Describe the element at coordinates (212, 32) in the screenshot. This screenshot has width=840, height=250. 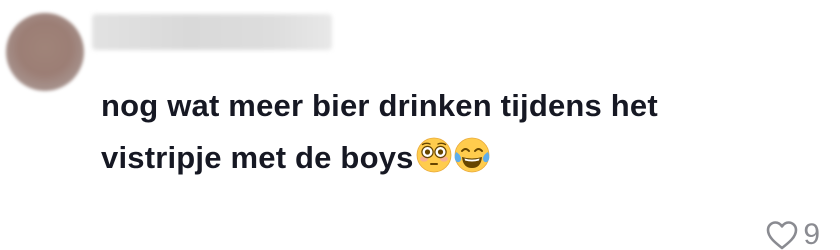
I see `username-redacted` at that location.